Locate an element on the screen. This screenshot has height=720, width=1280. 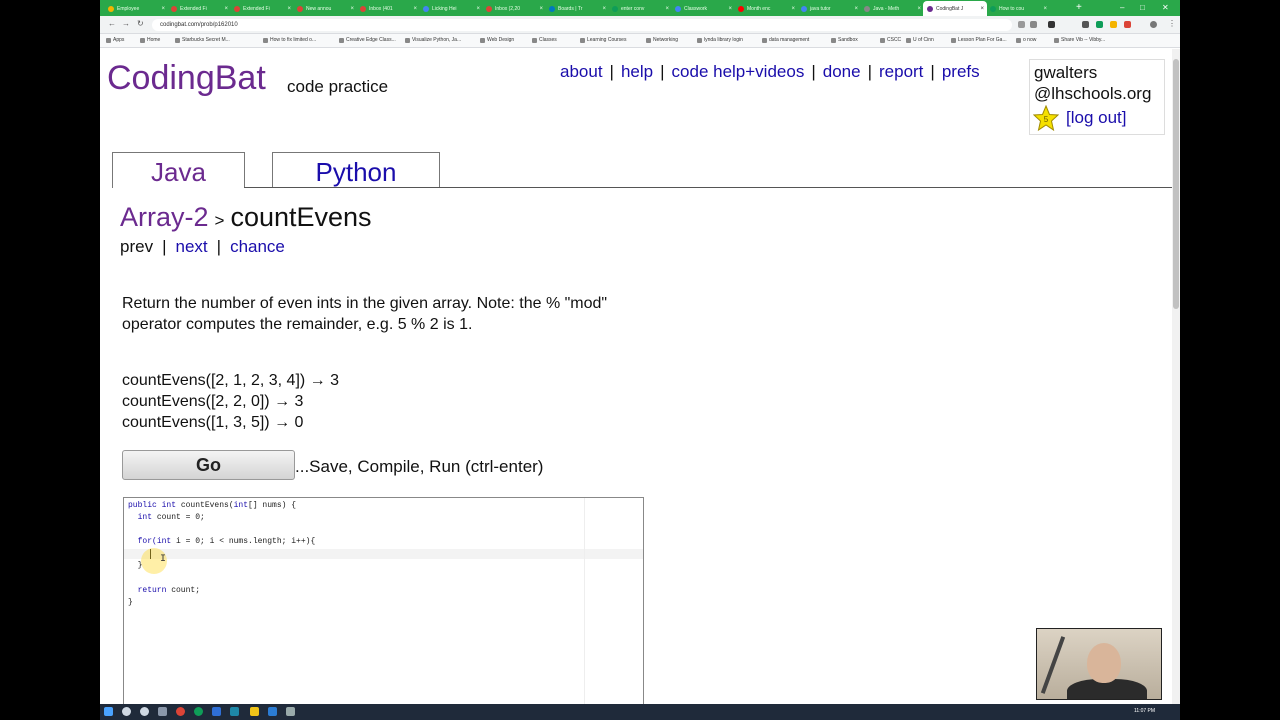
back-icon: ← is located at coordinates (112, 24).